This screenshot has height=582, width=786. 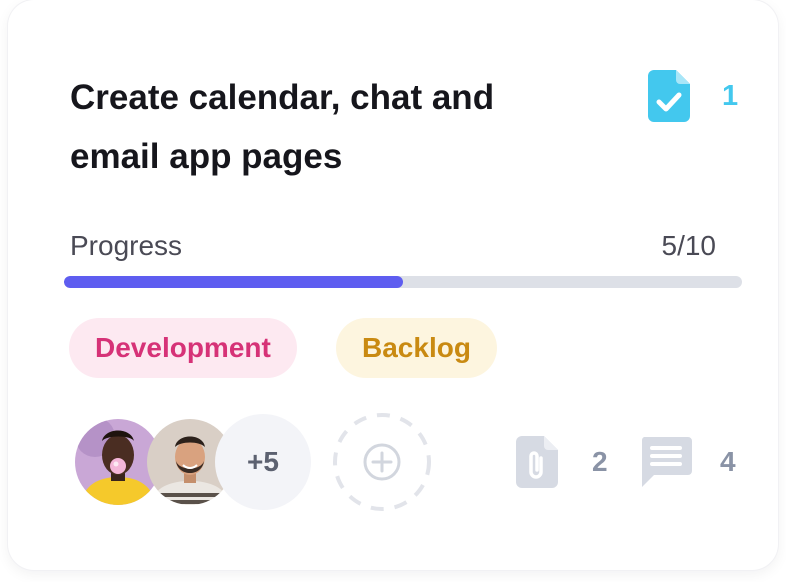 I want to click on more-members-button: +5, so click(x=263, y=462).